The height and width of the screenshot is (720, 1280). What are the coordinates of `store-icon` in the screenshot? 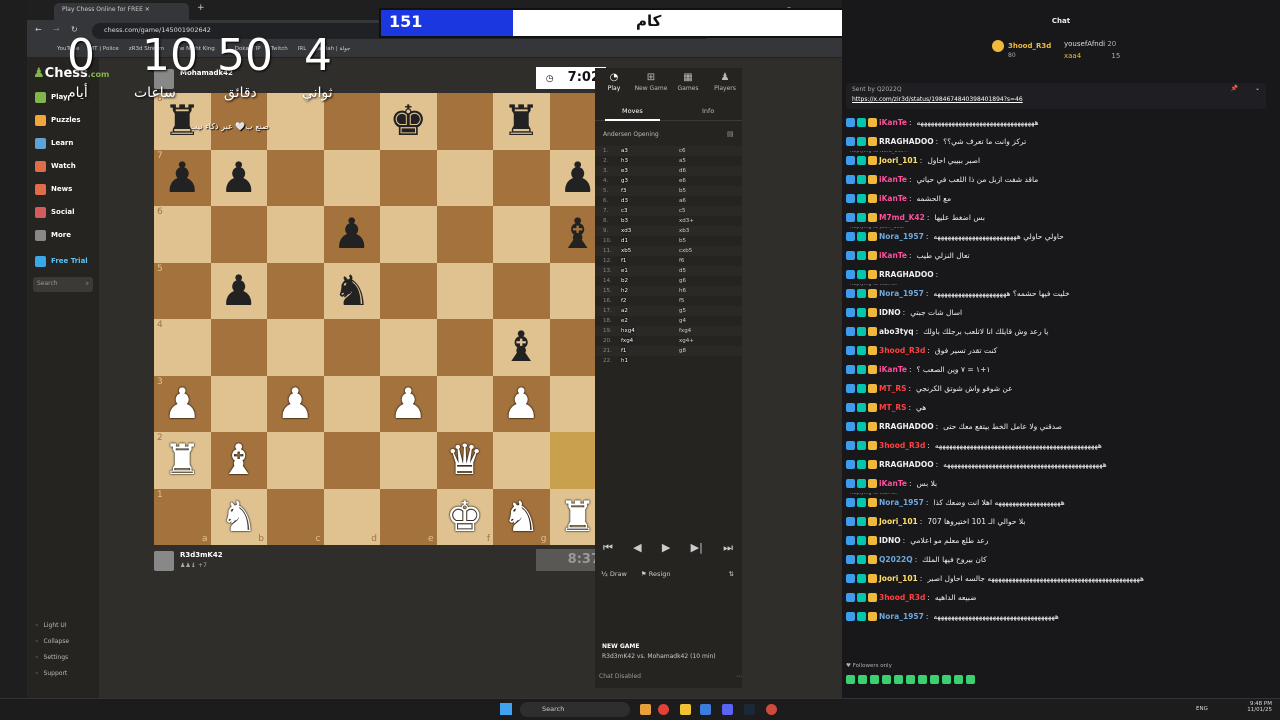 It's located at (705, 709).